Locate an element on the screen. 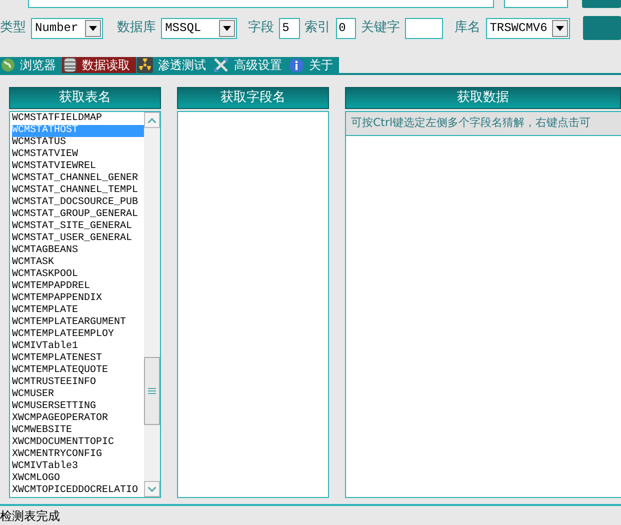 This screenshot has width=621, height=525. table-list-item: XWCMPAGEOPERATOR is located at coordinates (78, 419).